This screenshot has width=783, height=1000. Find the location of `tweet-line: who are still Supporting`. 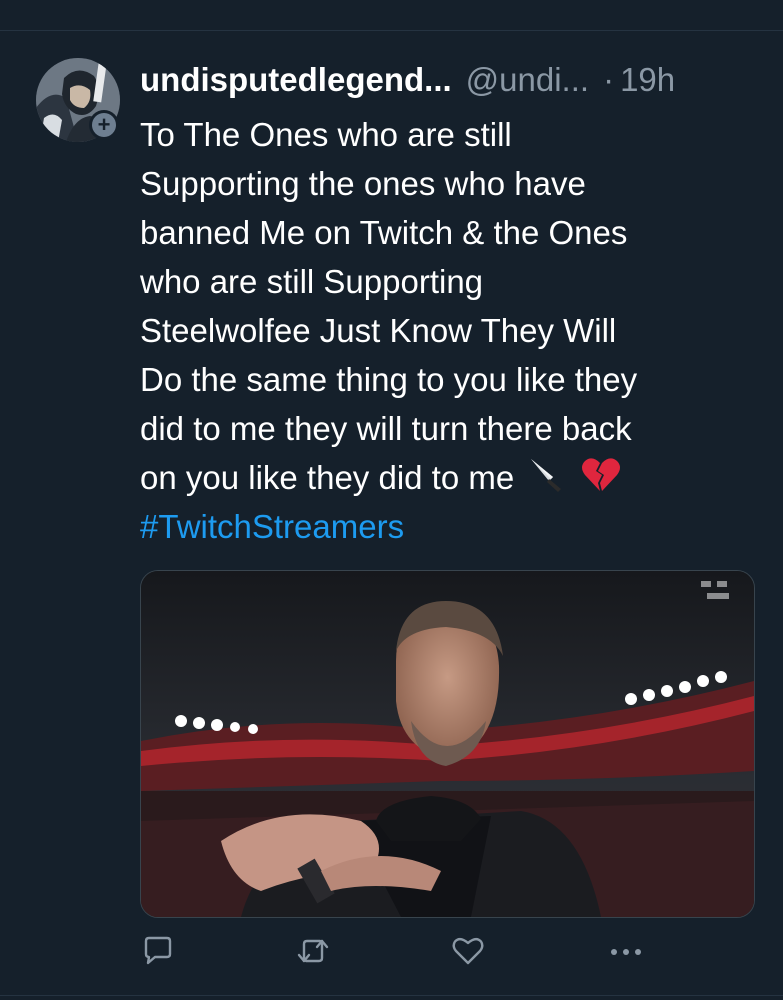

tweet-line: who are still Supporting is located at coordinates (312, 281).